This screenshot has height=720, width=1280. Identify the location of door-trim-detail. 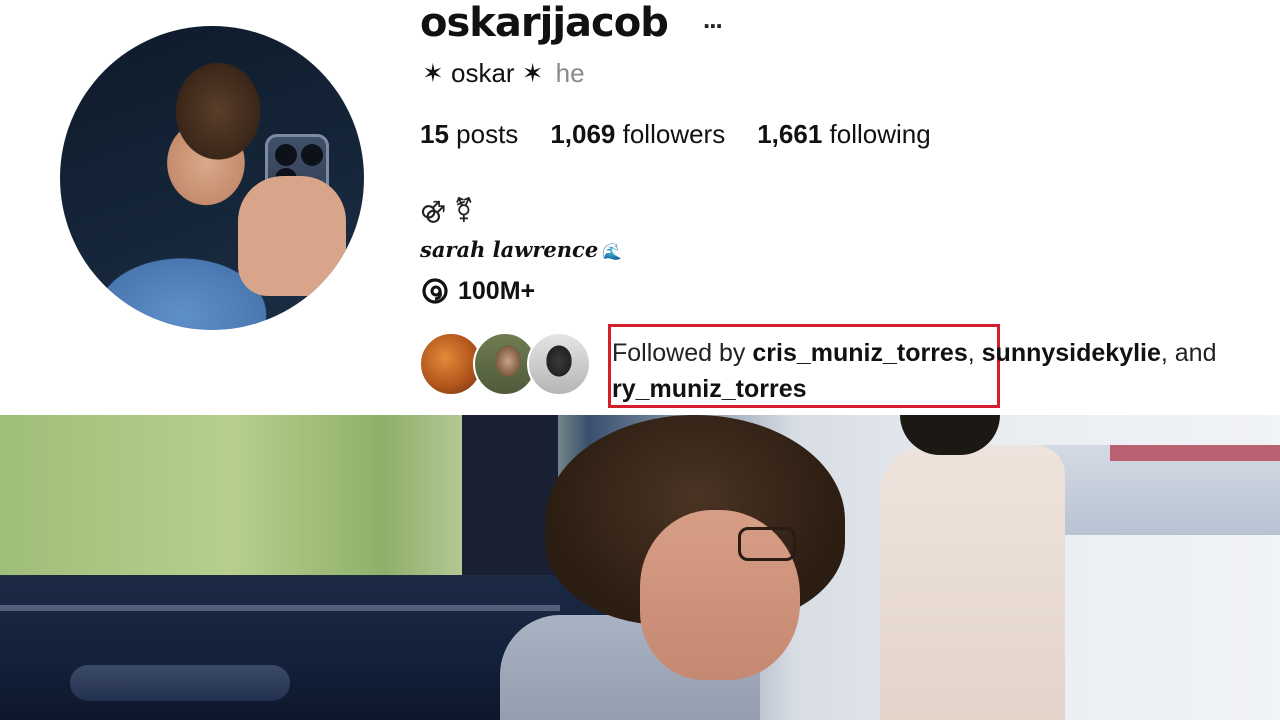
(280, 608).